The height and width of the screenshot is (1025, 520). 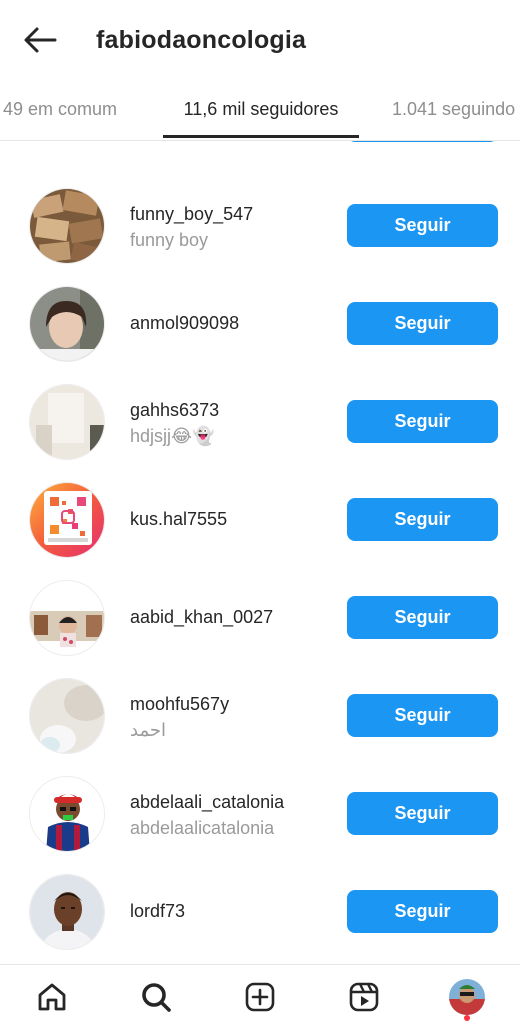 What do you see at coordinates (232, 214) in the screenshot?
I see `username: funny_boy_547` at bounding box center [232, 214].